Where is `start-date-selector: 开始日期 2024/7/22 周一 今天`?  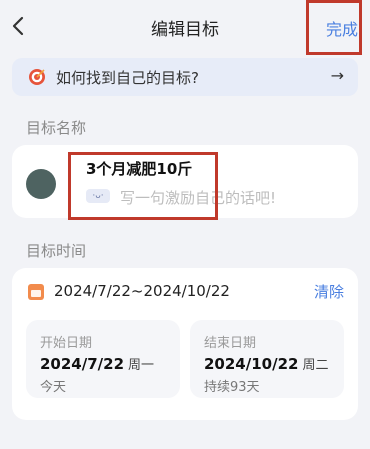 start-date-selector: 开始日期 2024/7/22 周一 今天 is located at coordinates (103, 359).